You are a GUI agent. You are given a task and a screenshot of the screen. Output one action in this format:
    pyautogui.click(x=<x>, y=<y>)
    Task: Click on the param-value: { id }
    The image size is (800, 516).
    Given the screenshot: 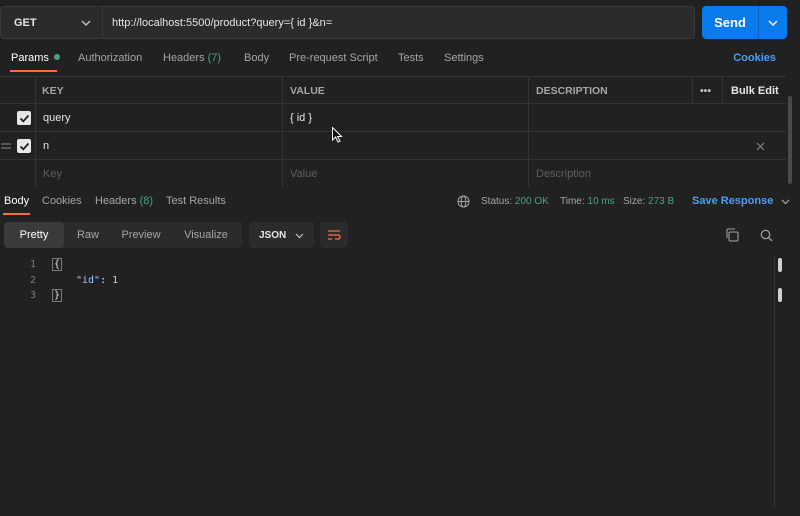 What is the action you would take?
    pyautogui.click(x=301, y=118)
    